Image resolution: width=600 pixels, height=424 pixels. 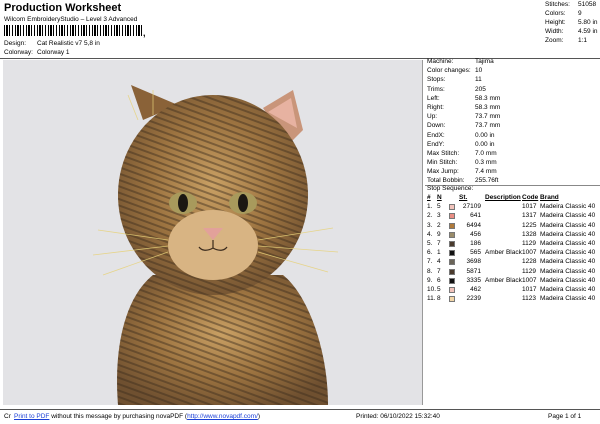 I want to click on row-stitches: 456, so click(x=475, y=234).